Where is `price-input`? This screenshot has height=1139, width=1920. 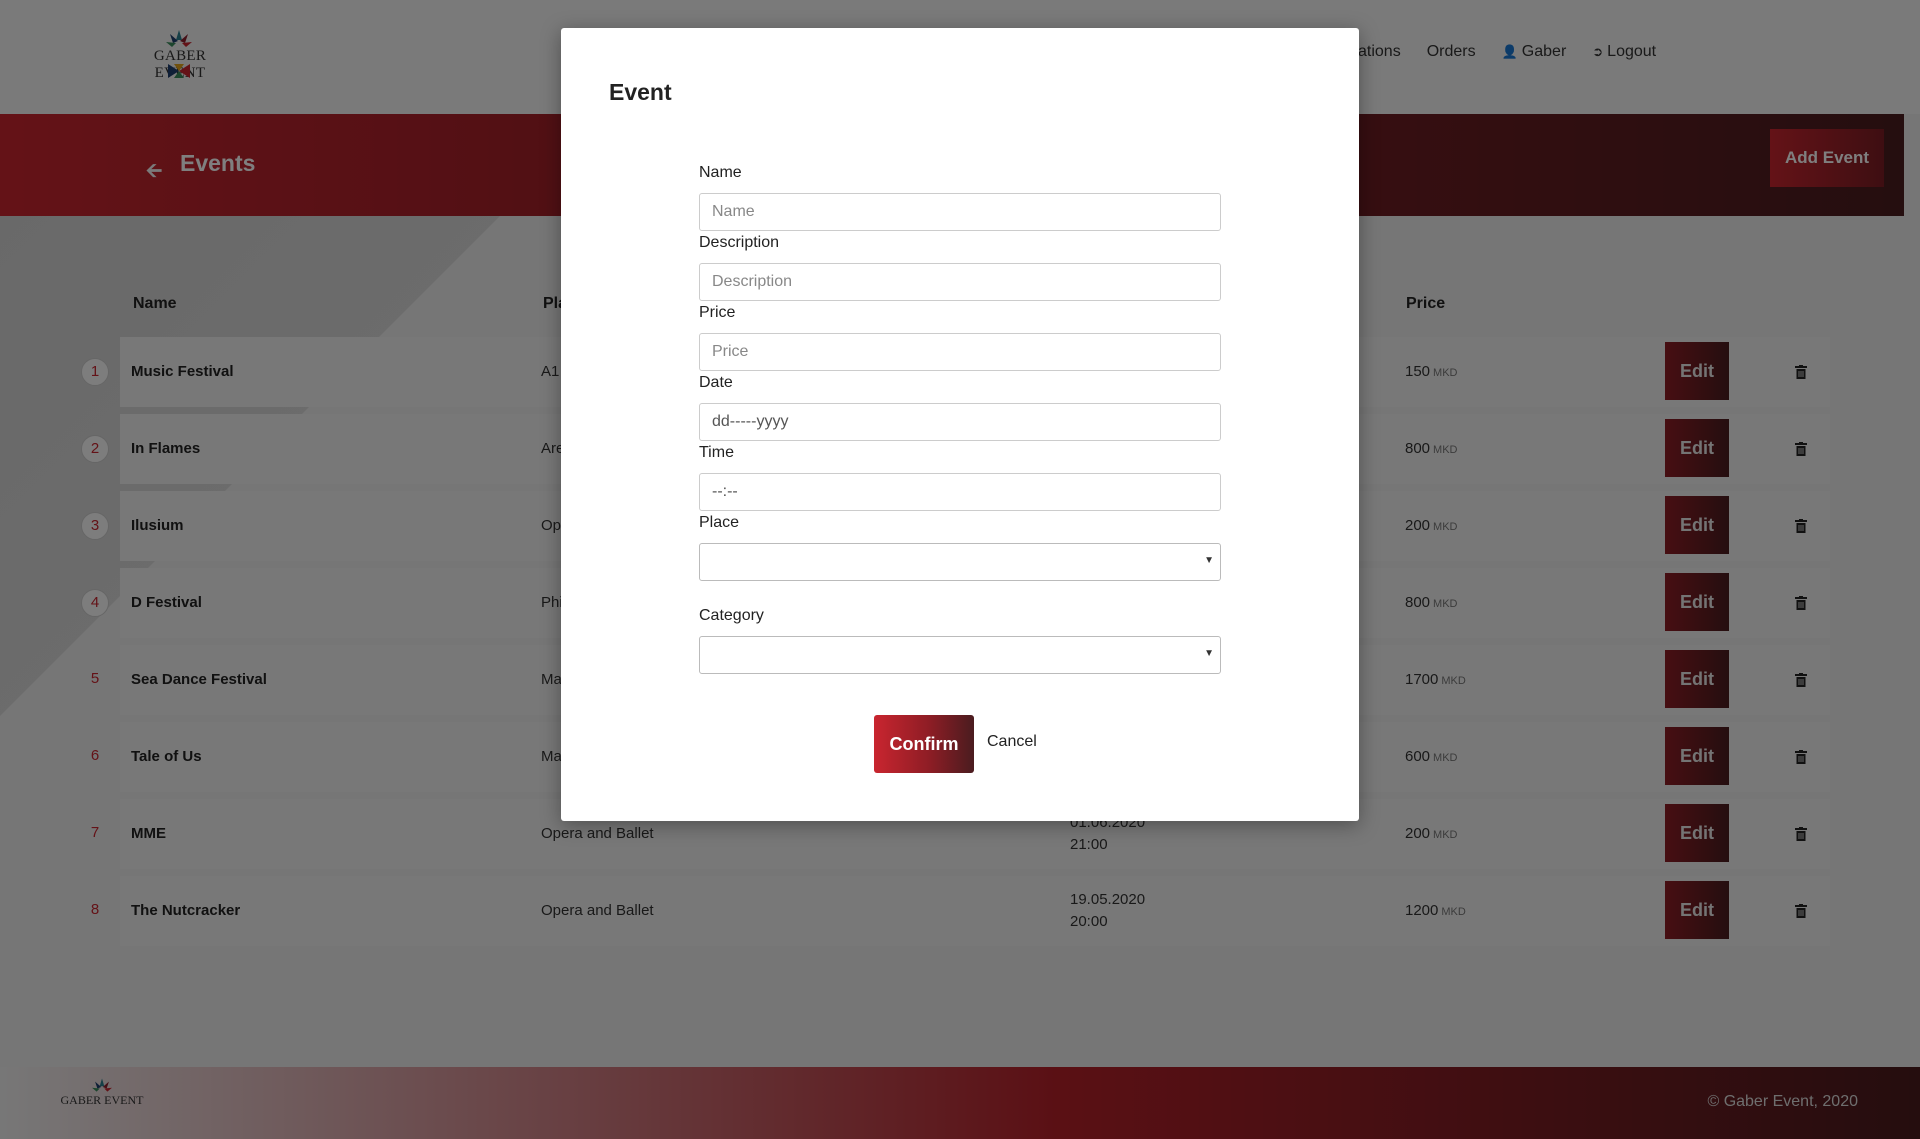
price-input is located at coordinates (960, 352).